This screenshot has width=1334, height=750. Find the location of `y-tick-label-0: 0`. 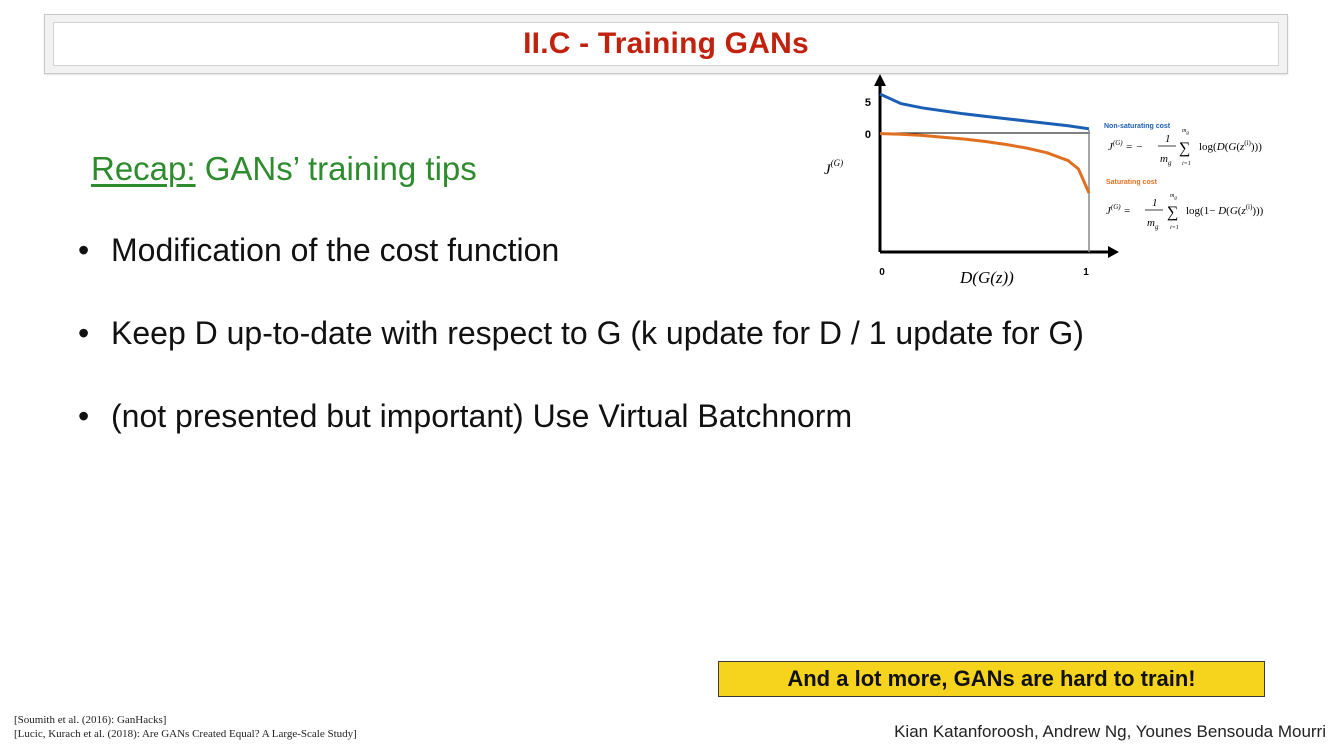

y-tick-label-0: 0 is located at coordinates (868, 135).